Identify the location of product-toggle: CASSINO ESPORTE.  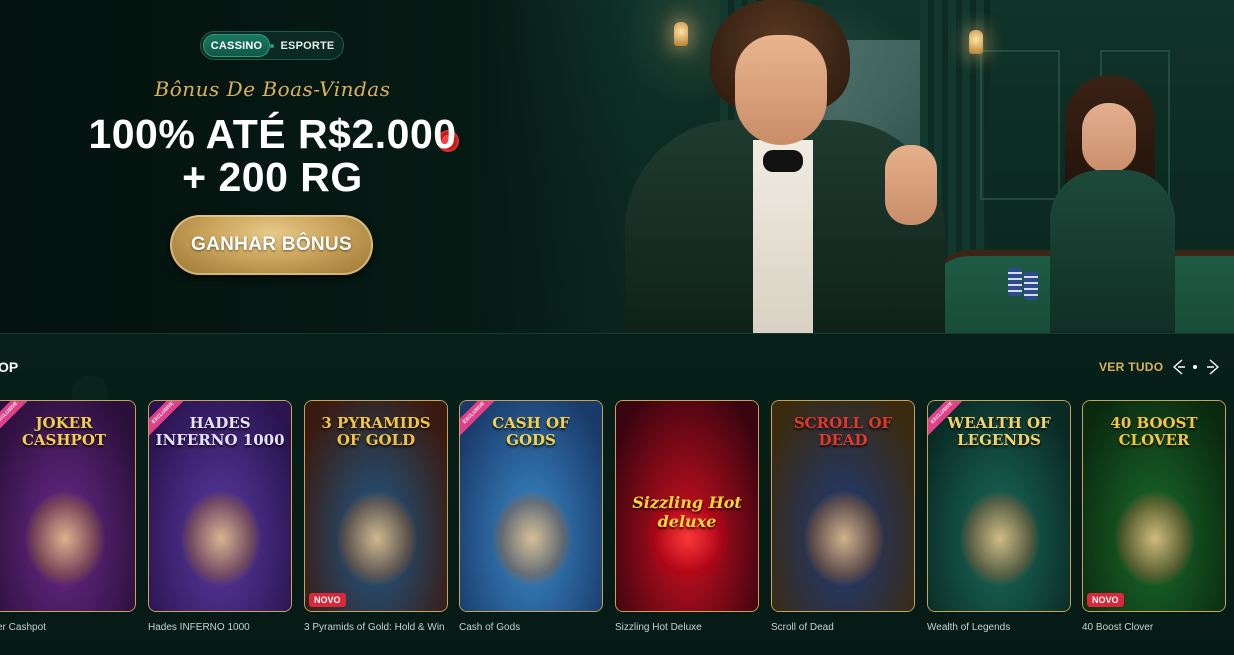
(272, 45).